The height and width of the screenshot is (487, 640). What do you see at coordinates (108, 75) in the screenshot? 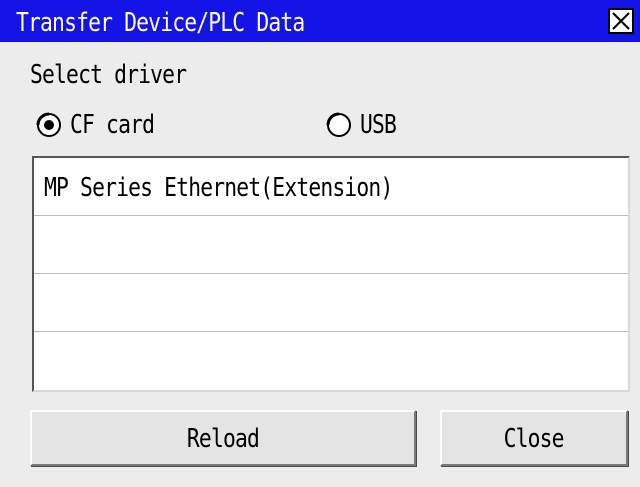
I see `select-driver-label: Select driver` at bounding box center [108, 75].